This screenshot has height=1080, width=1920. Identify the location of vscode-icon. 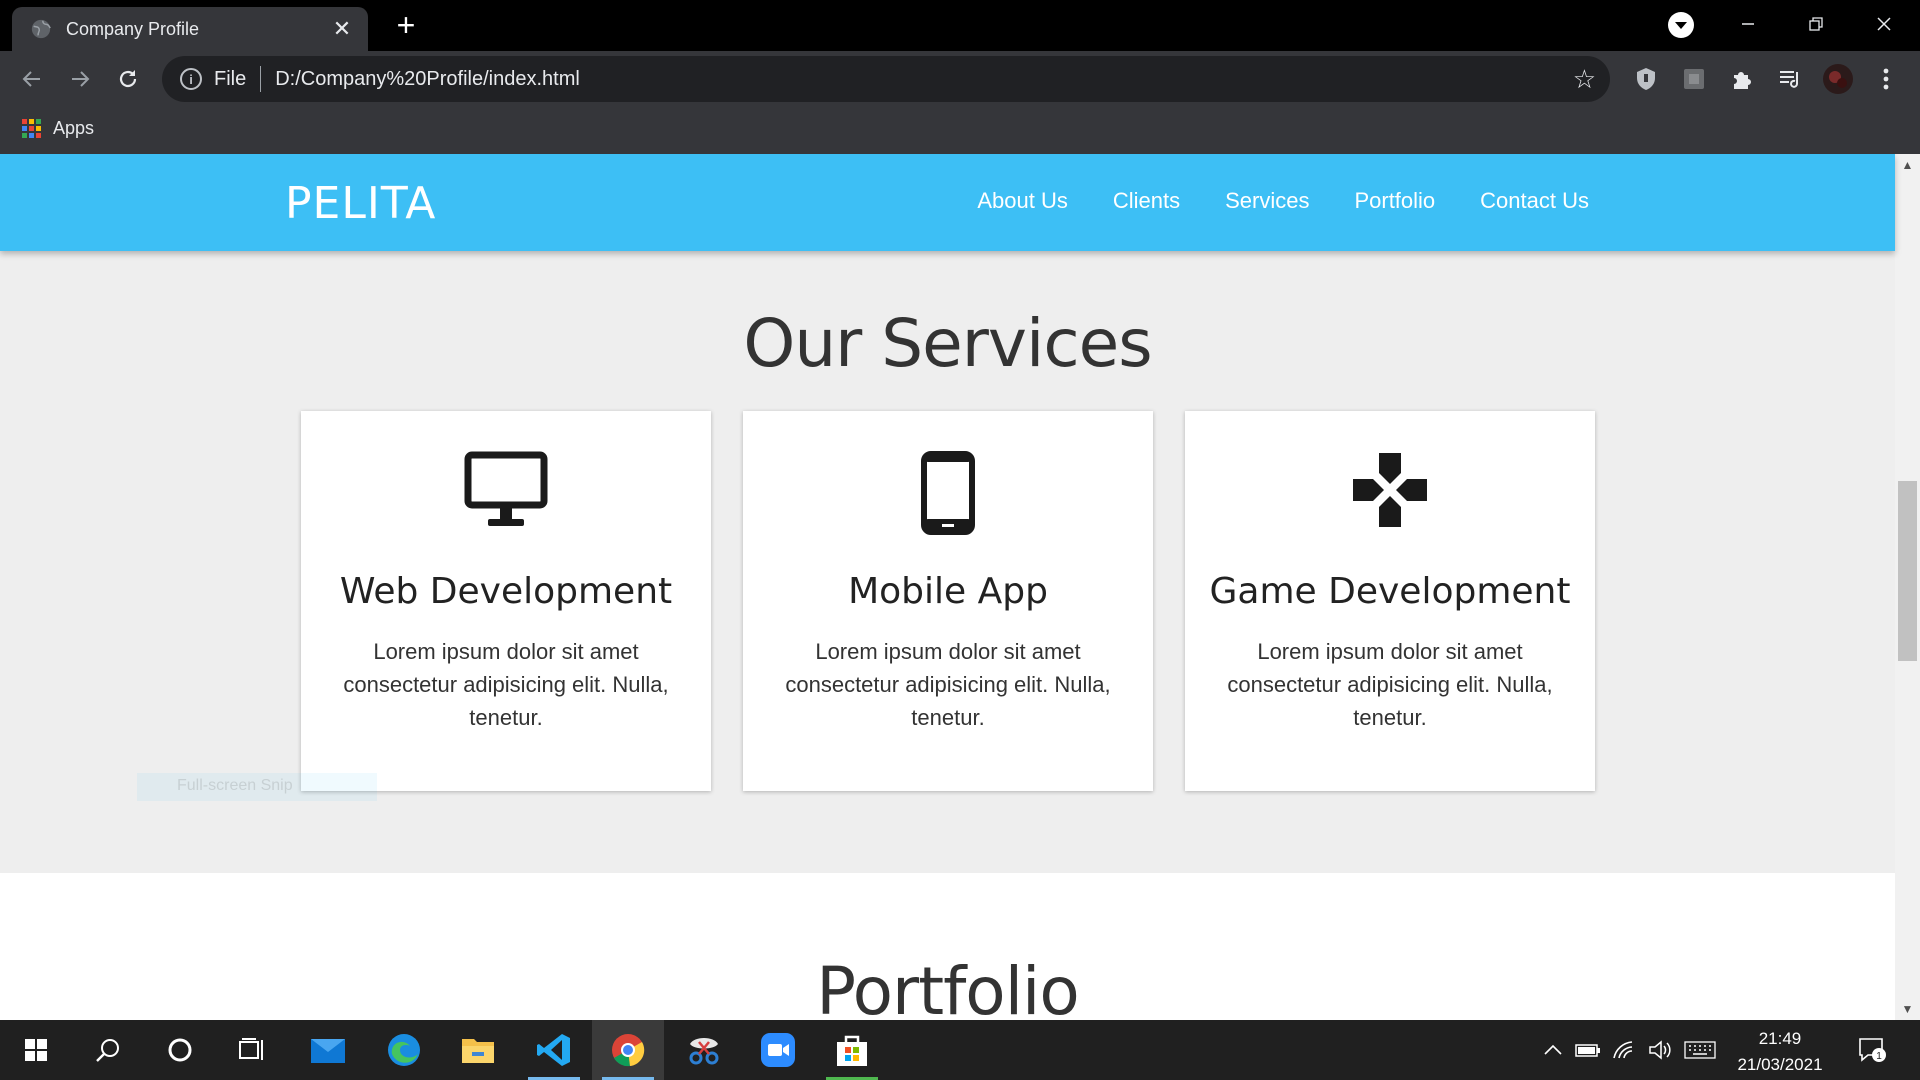
(554, 1050).